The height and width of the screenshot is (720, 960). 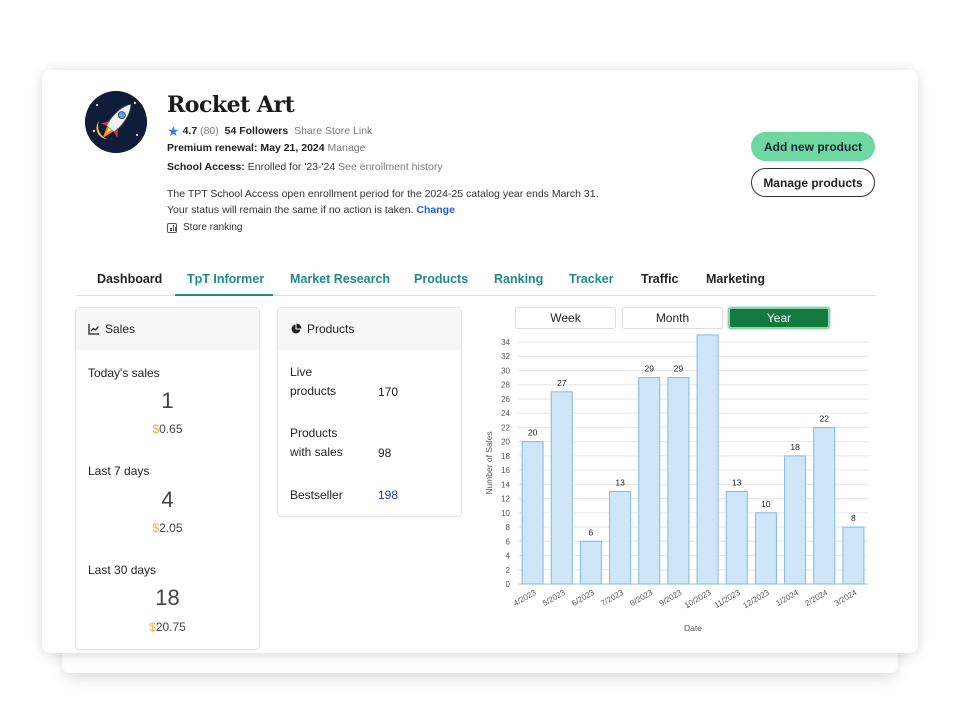 What do you see at coordinates (565, 318) in the screenshot?
I see `week-button: Week` at bounding box center [565, 318].